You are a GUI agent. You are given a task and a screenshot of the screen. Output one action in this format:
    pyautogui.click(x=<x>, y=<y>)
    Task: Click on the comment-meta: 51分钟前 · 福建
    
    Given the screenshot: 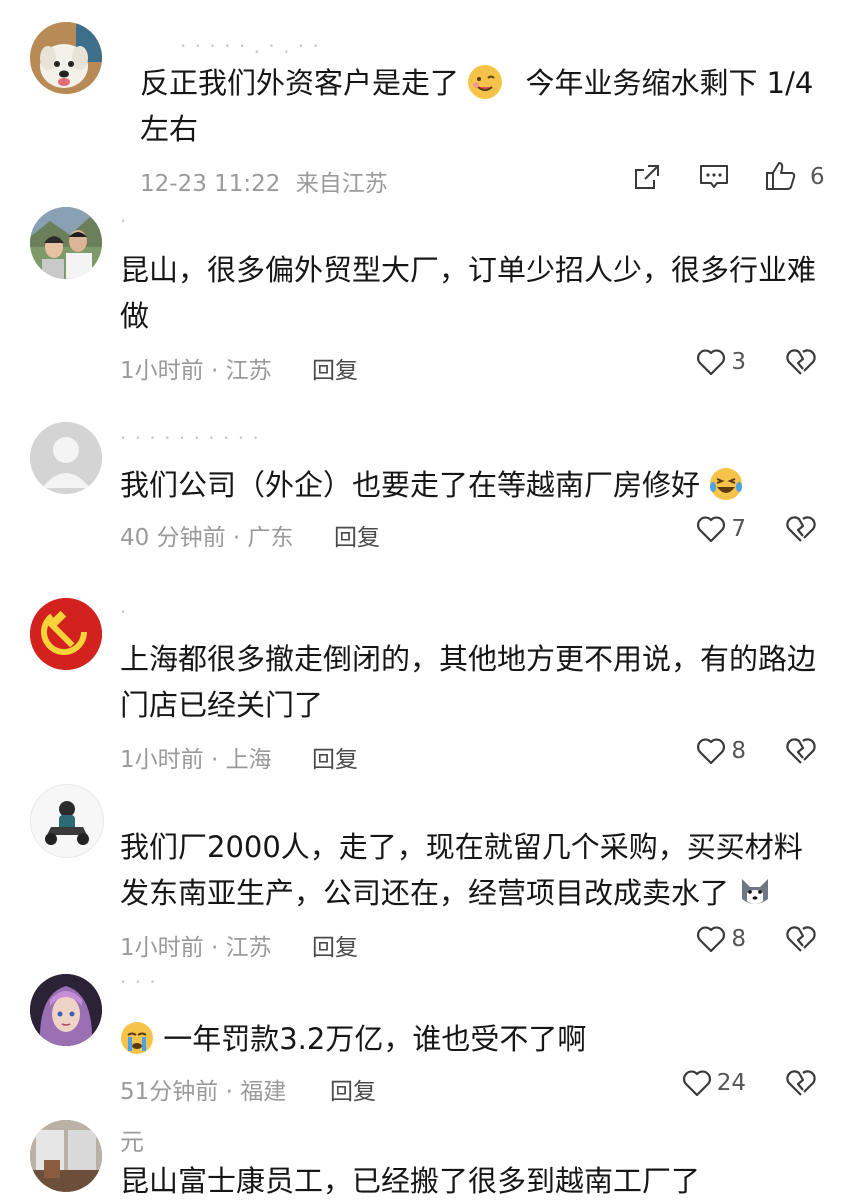 What is the action you would take?
    pyautogui.click(x=203, y=1092)
    